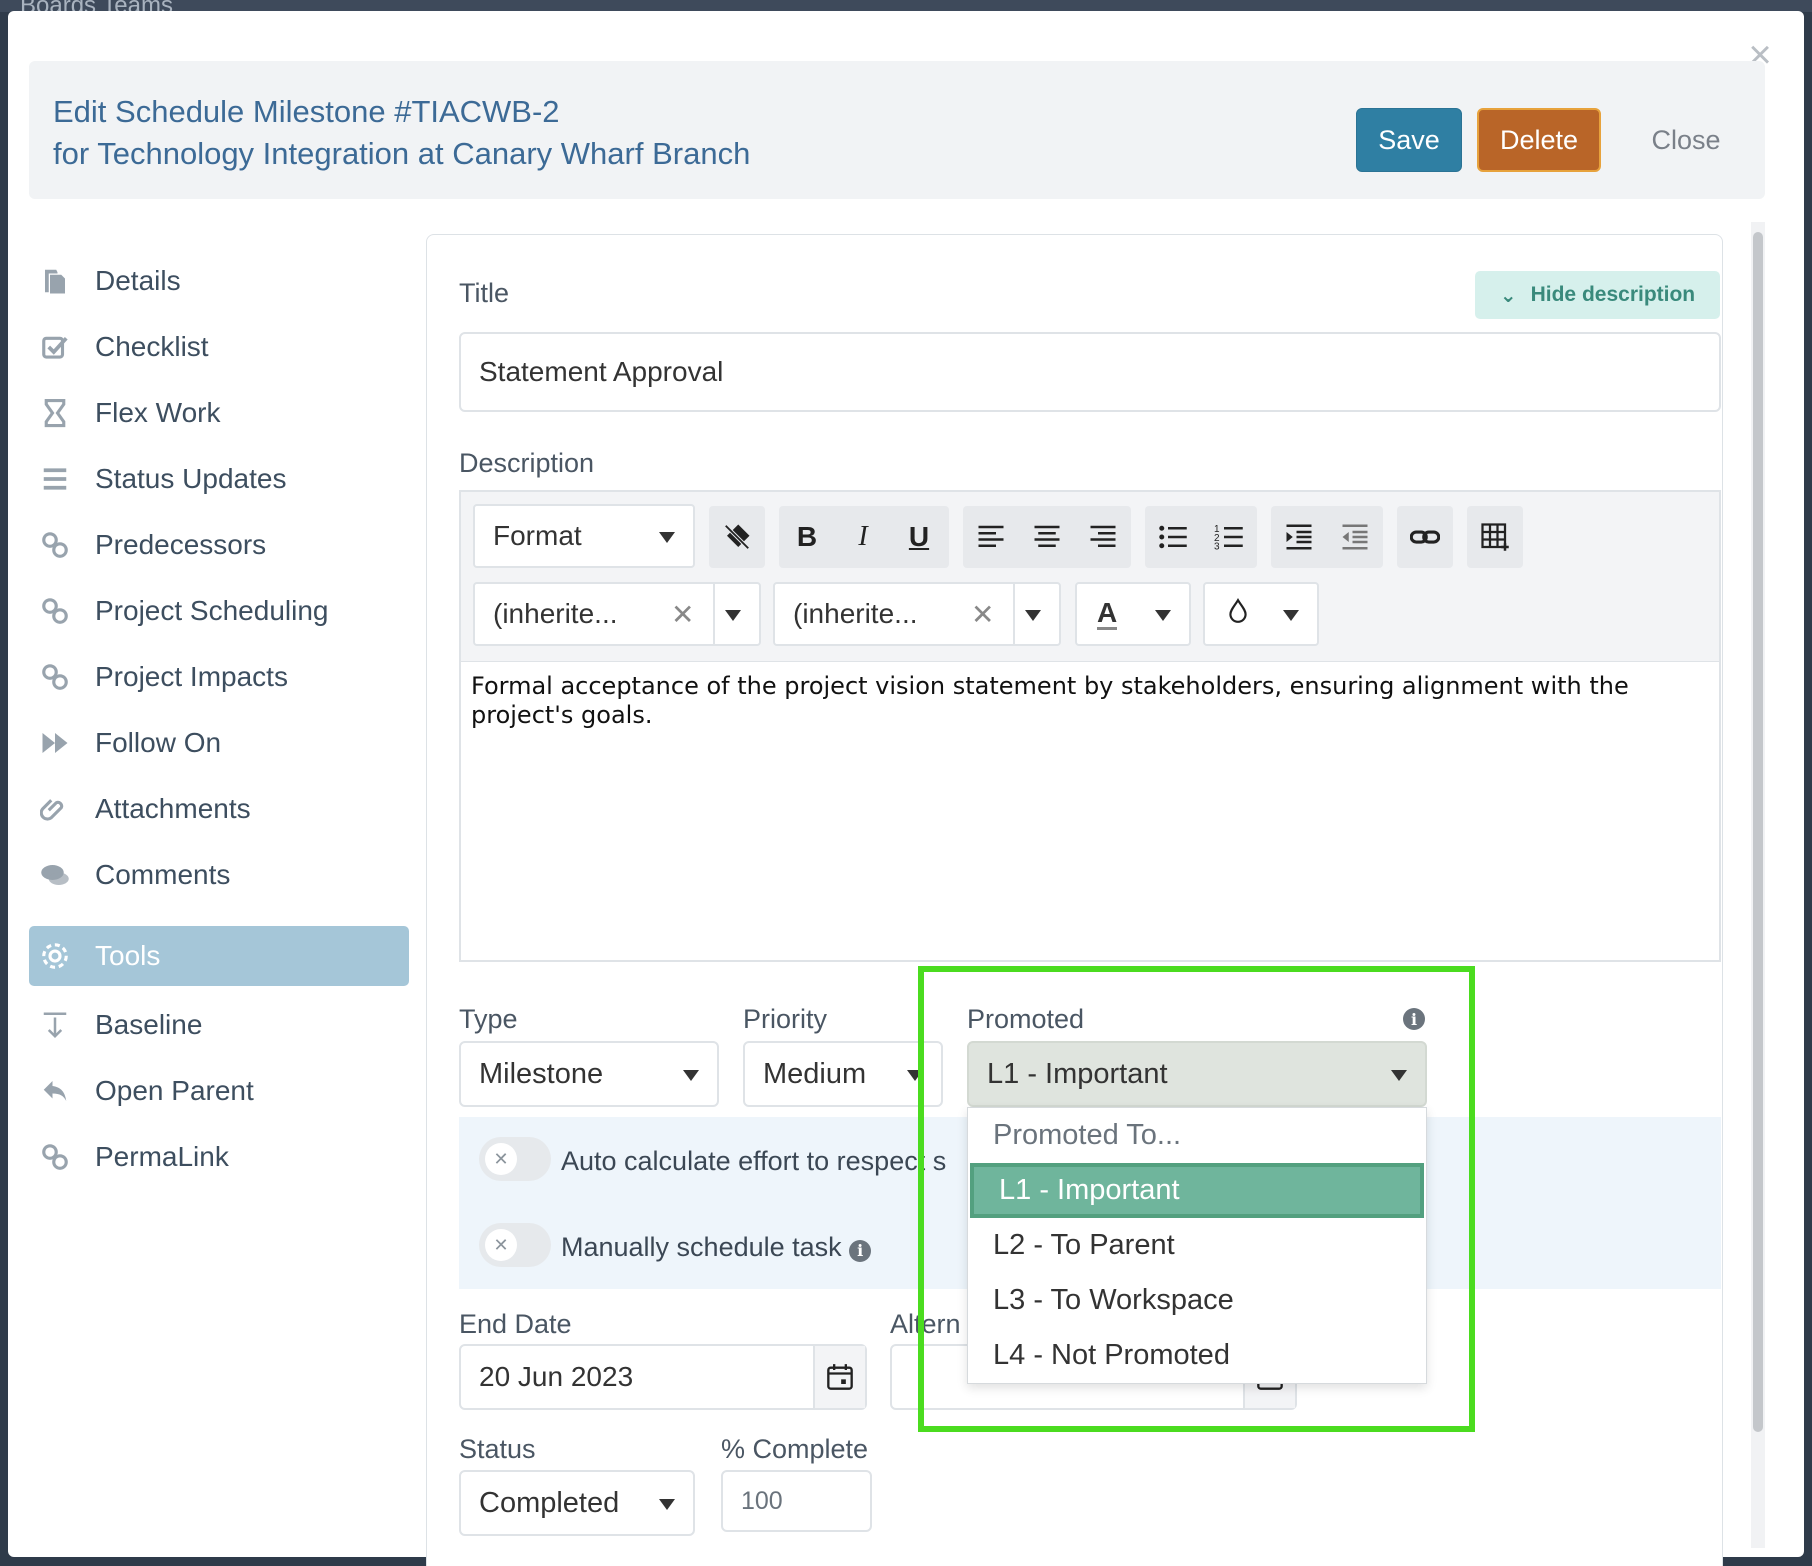 The width and height of the screenshot is (1812, 1566). Describe the element at coordinates (1197, 1355) in the screenshot. I see `promoted-option-l4: L4 - Not Promoted` at that location.